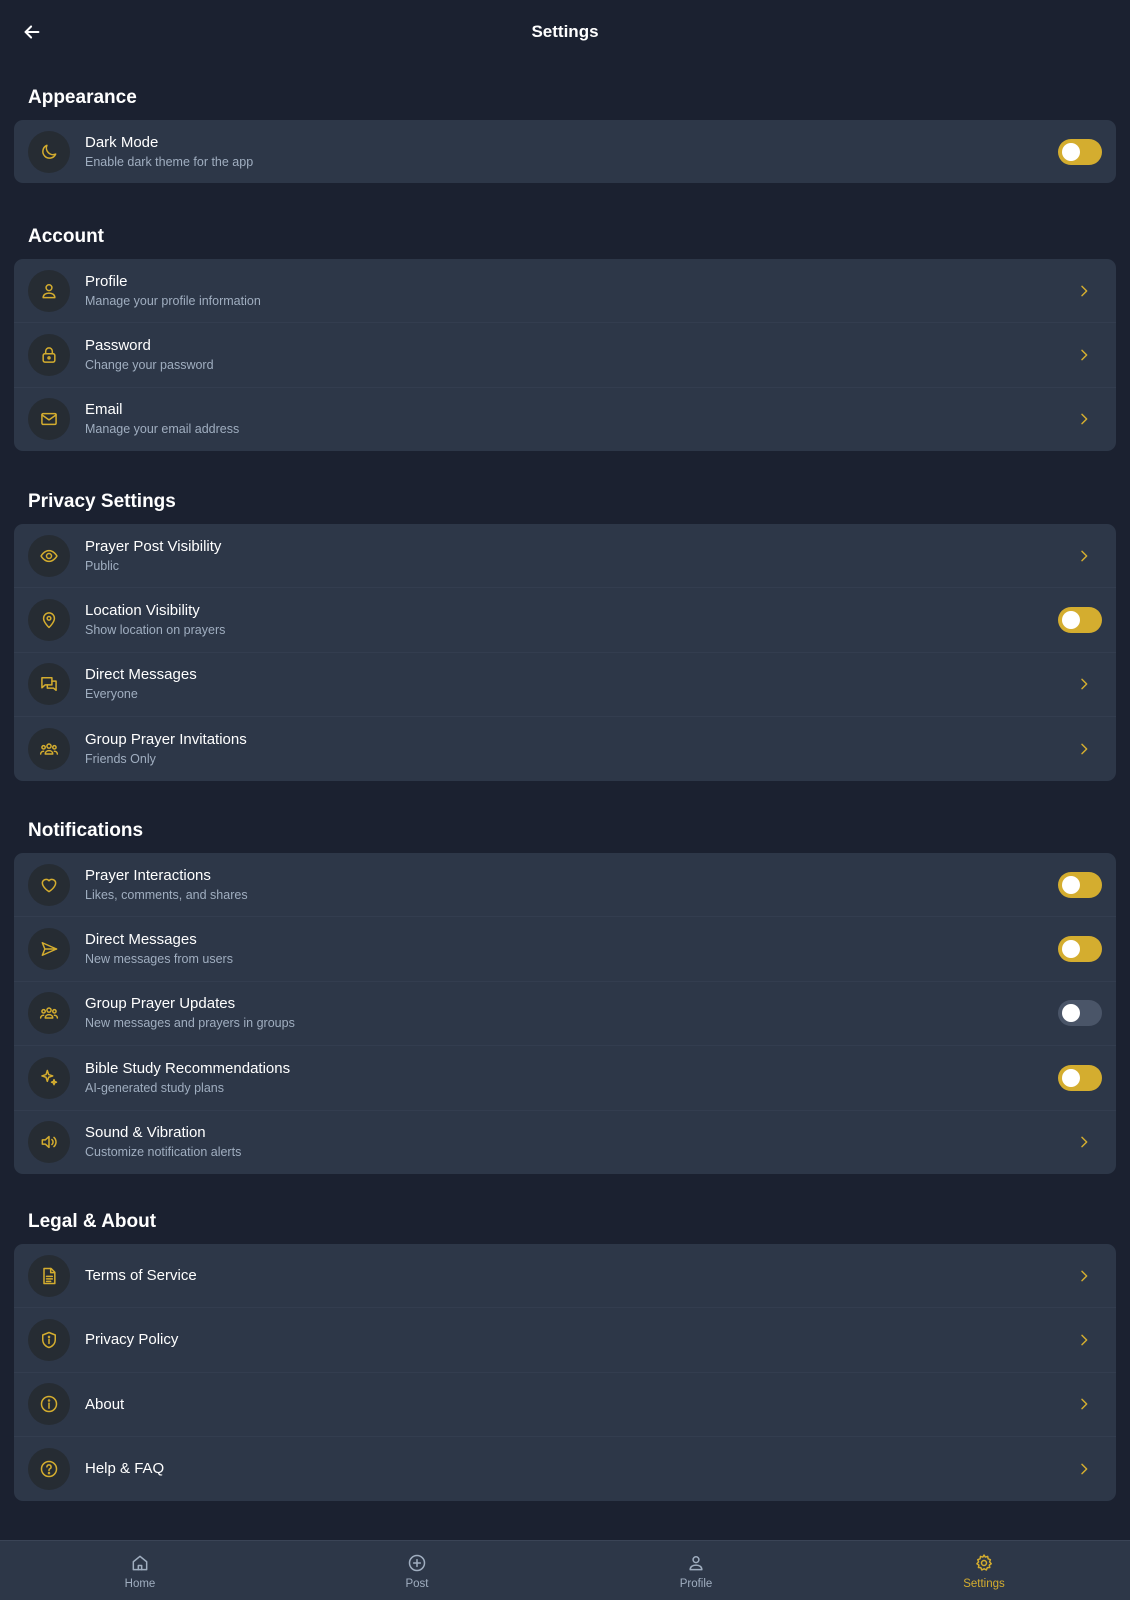 Image resolution: width=1130 pixels, height=1600 pixels. I want to click on row-text: Dark Mode Enable dark theme for the app, so click(571, 152).